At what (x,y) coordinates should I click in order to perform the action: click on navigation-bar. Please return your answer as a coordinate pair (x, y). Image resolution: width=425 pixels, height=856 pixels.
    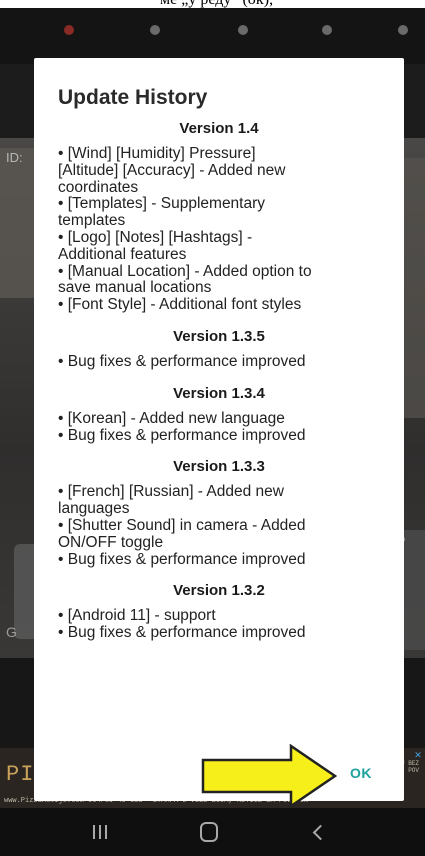
    Looking at the image, I should click on (212, 832).